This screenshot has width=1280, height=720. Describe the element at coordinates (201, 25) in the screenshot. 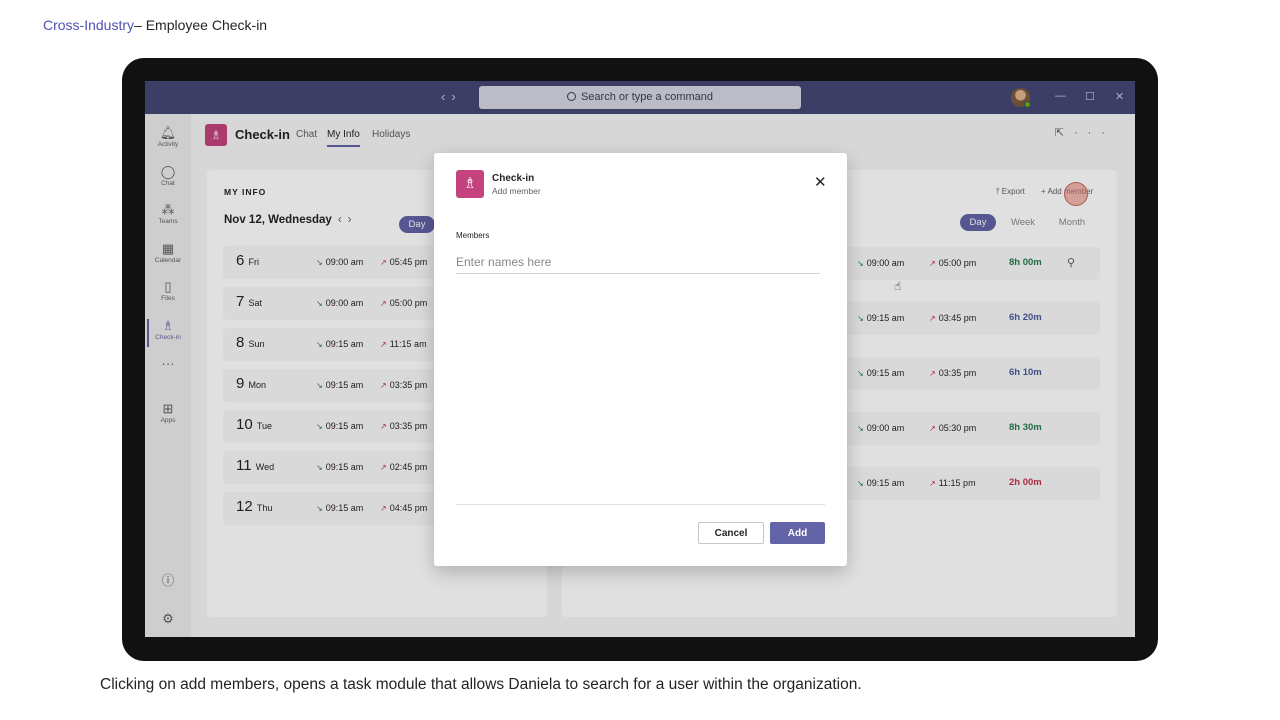

I see `header-title: – Employee Check-in` at that location.